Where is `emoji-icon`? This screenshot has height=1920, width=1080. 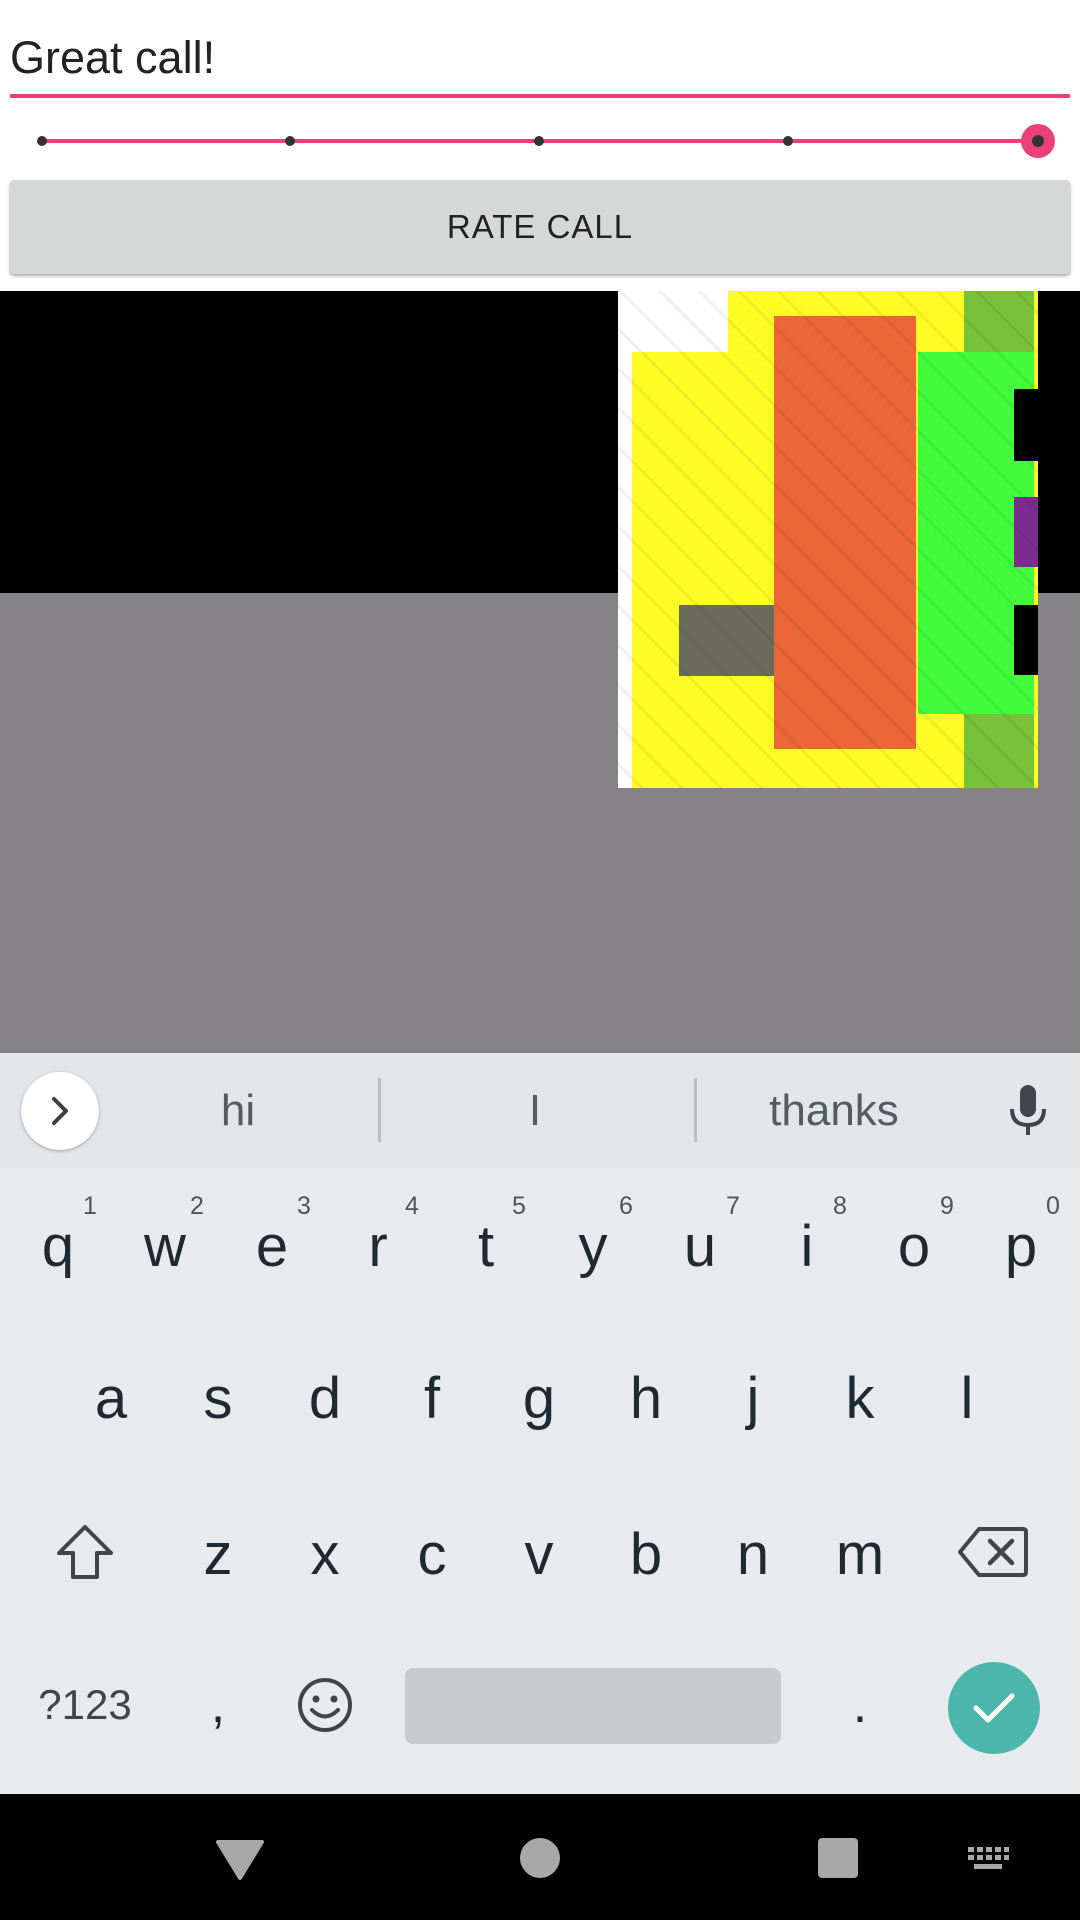 emoji-icon is located at coordinates (325, 1705).